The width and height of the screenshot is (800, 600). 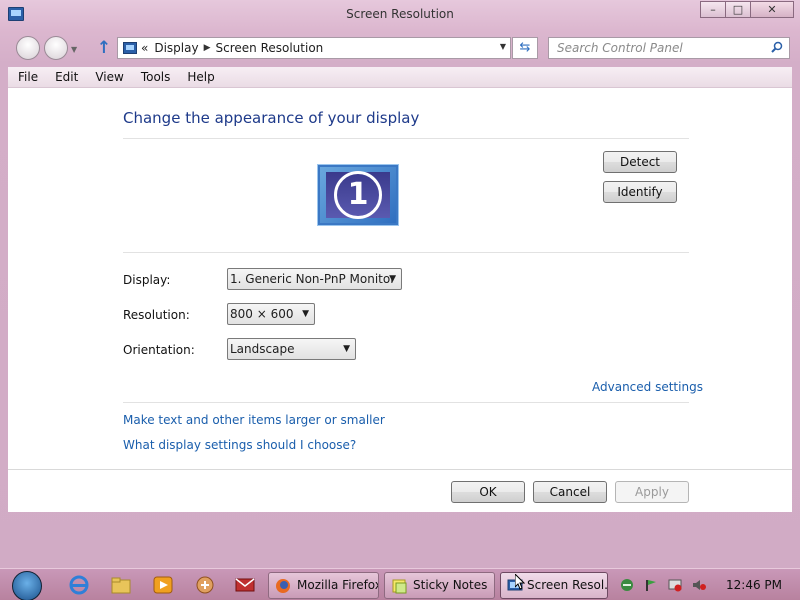 What do you see at coordinates (104, 48) in the screenshot?
I see `up-arrow-icon: ↑` at bounding box center [104, 48].